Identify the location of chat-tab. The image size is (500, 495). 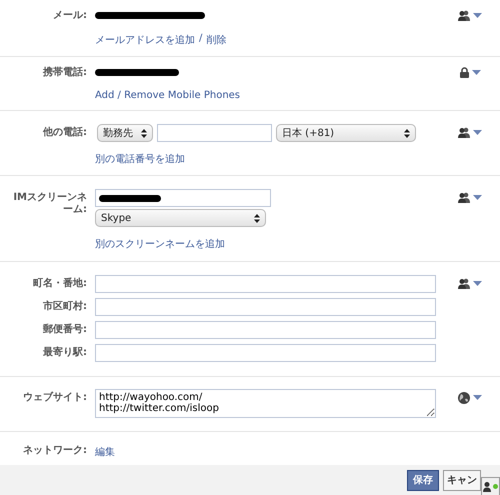
(490, 486).